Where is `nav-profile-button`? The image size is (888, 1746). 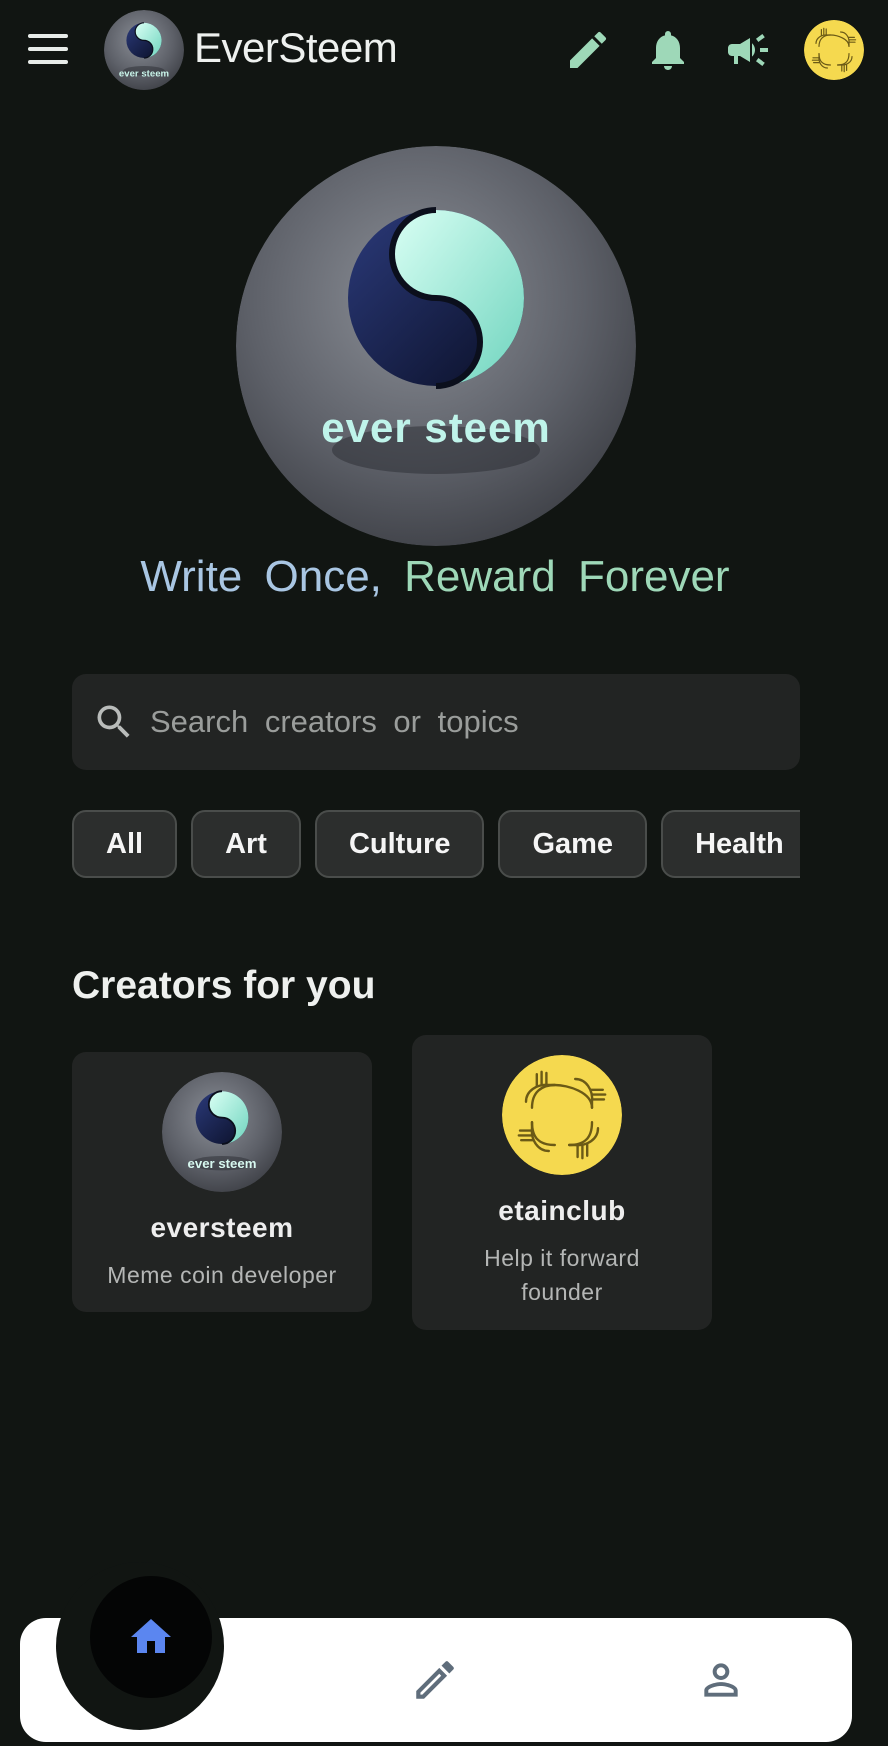 nav-profile-button is located at coordinates (721, 1680).